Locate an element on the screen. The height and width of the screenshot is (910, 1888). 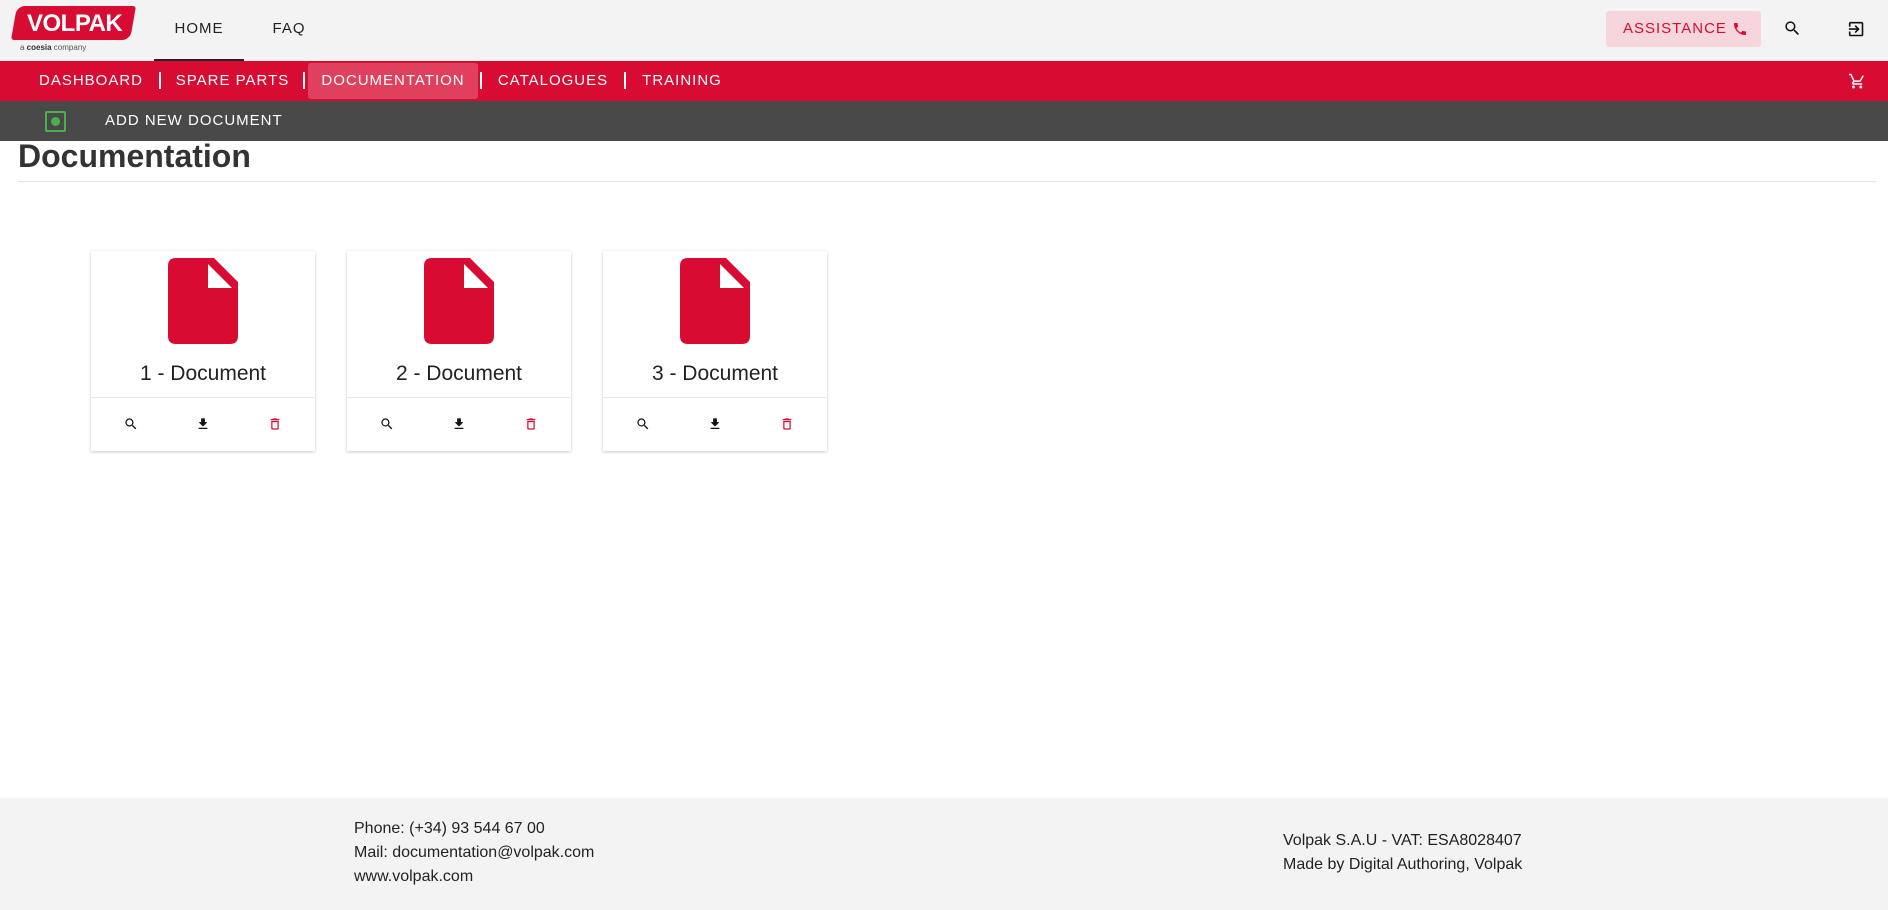
add-icon is located at coordinates (55, 121).